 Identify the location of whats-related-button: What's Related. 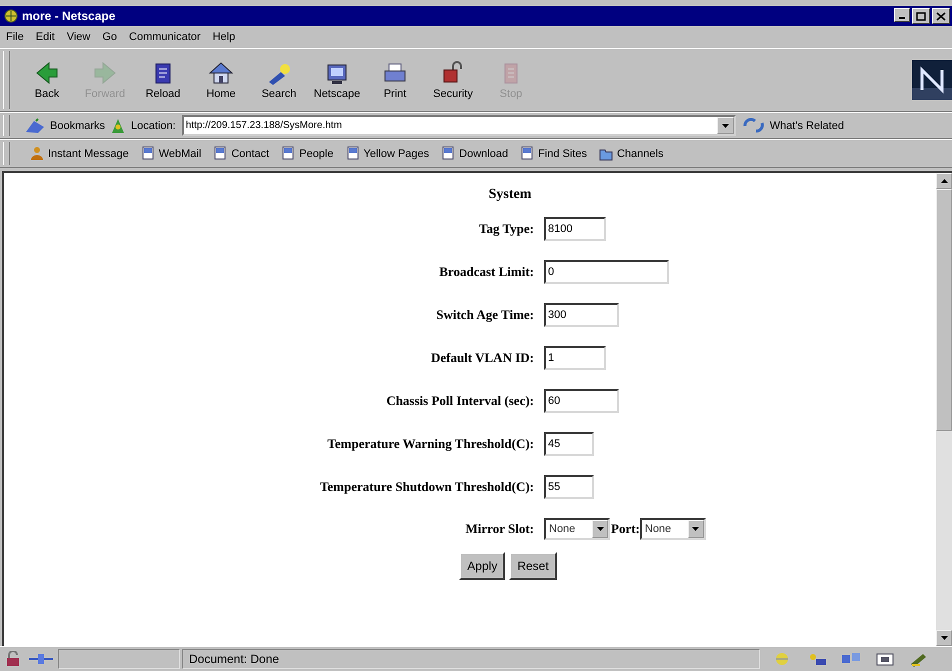
(793, 126).